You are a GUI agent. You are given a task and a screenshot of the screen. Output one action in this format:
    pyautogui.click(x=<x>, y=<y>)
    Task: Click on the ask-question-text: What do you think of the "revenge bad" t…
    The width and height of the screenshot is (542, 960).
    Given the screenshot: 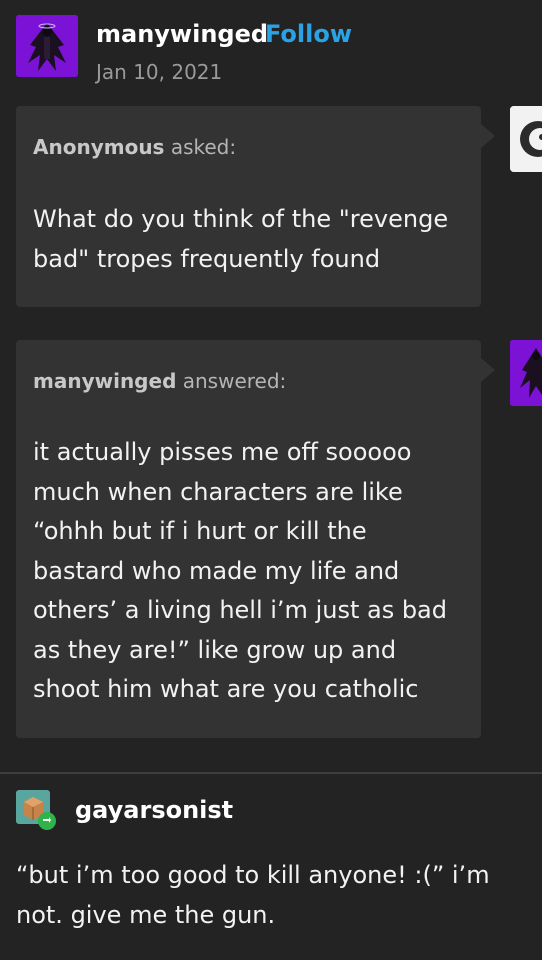 What is the action you would take?
    pyautogui.click(x=241, y=239)
    